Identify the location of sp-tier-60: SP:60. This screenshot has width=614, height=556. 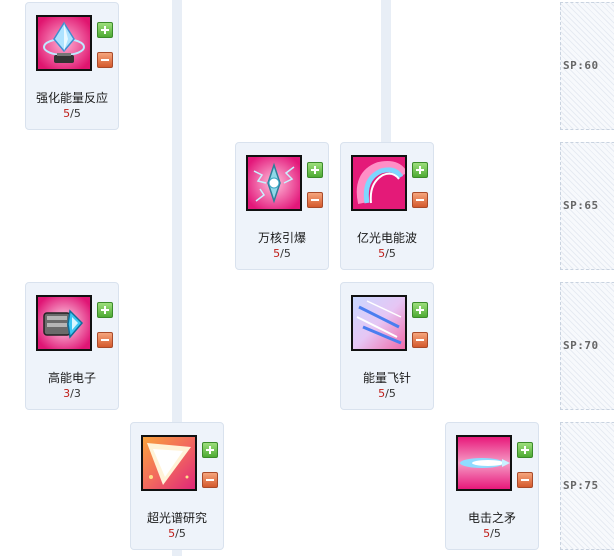
(587, 66).